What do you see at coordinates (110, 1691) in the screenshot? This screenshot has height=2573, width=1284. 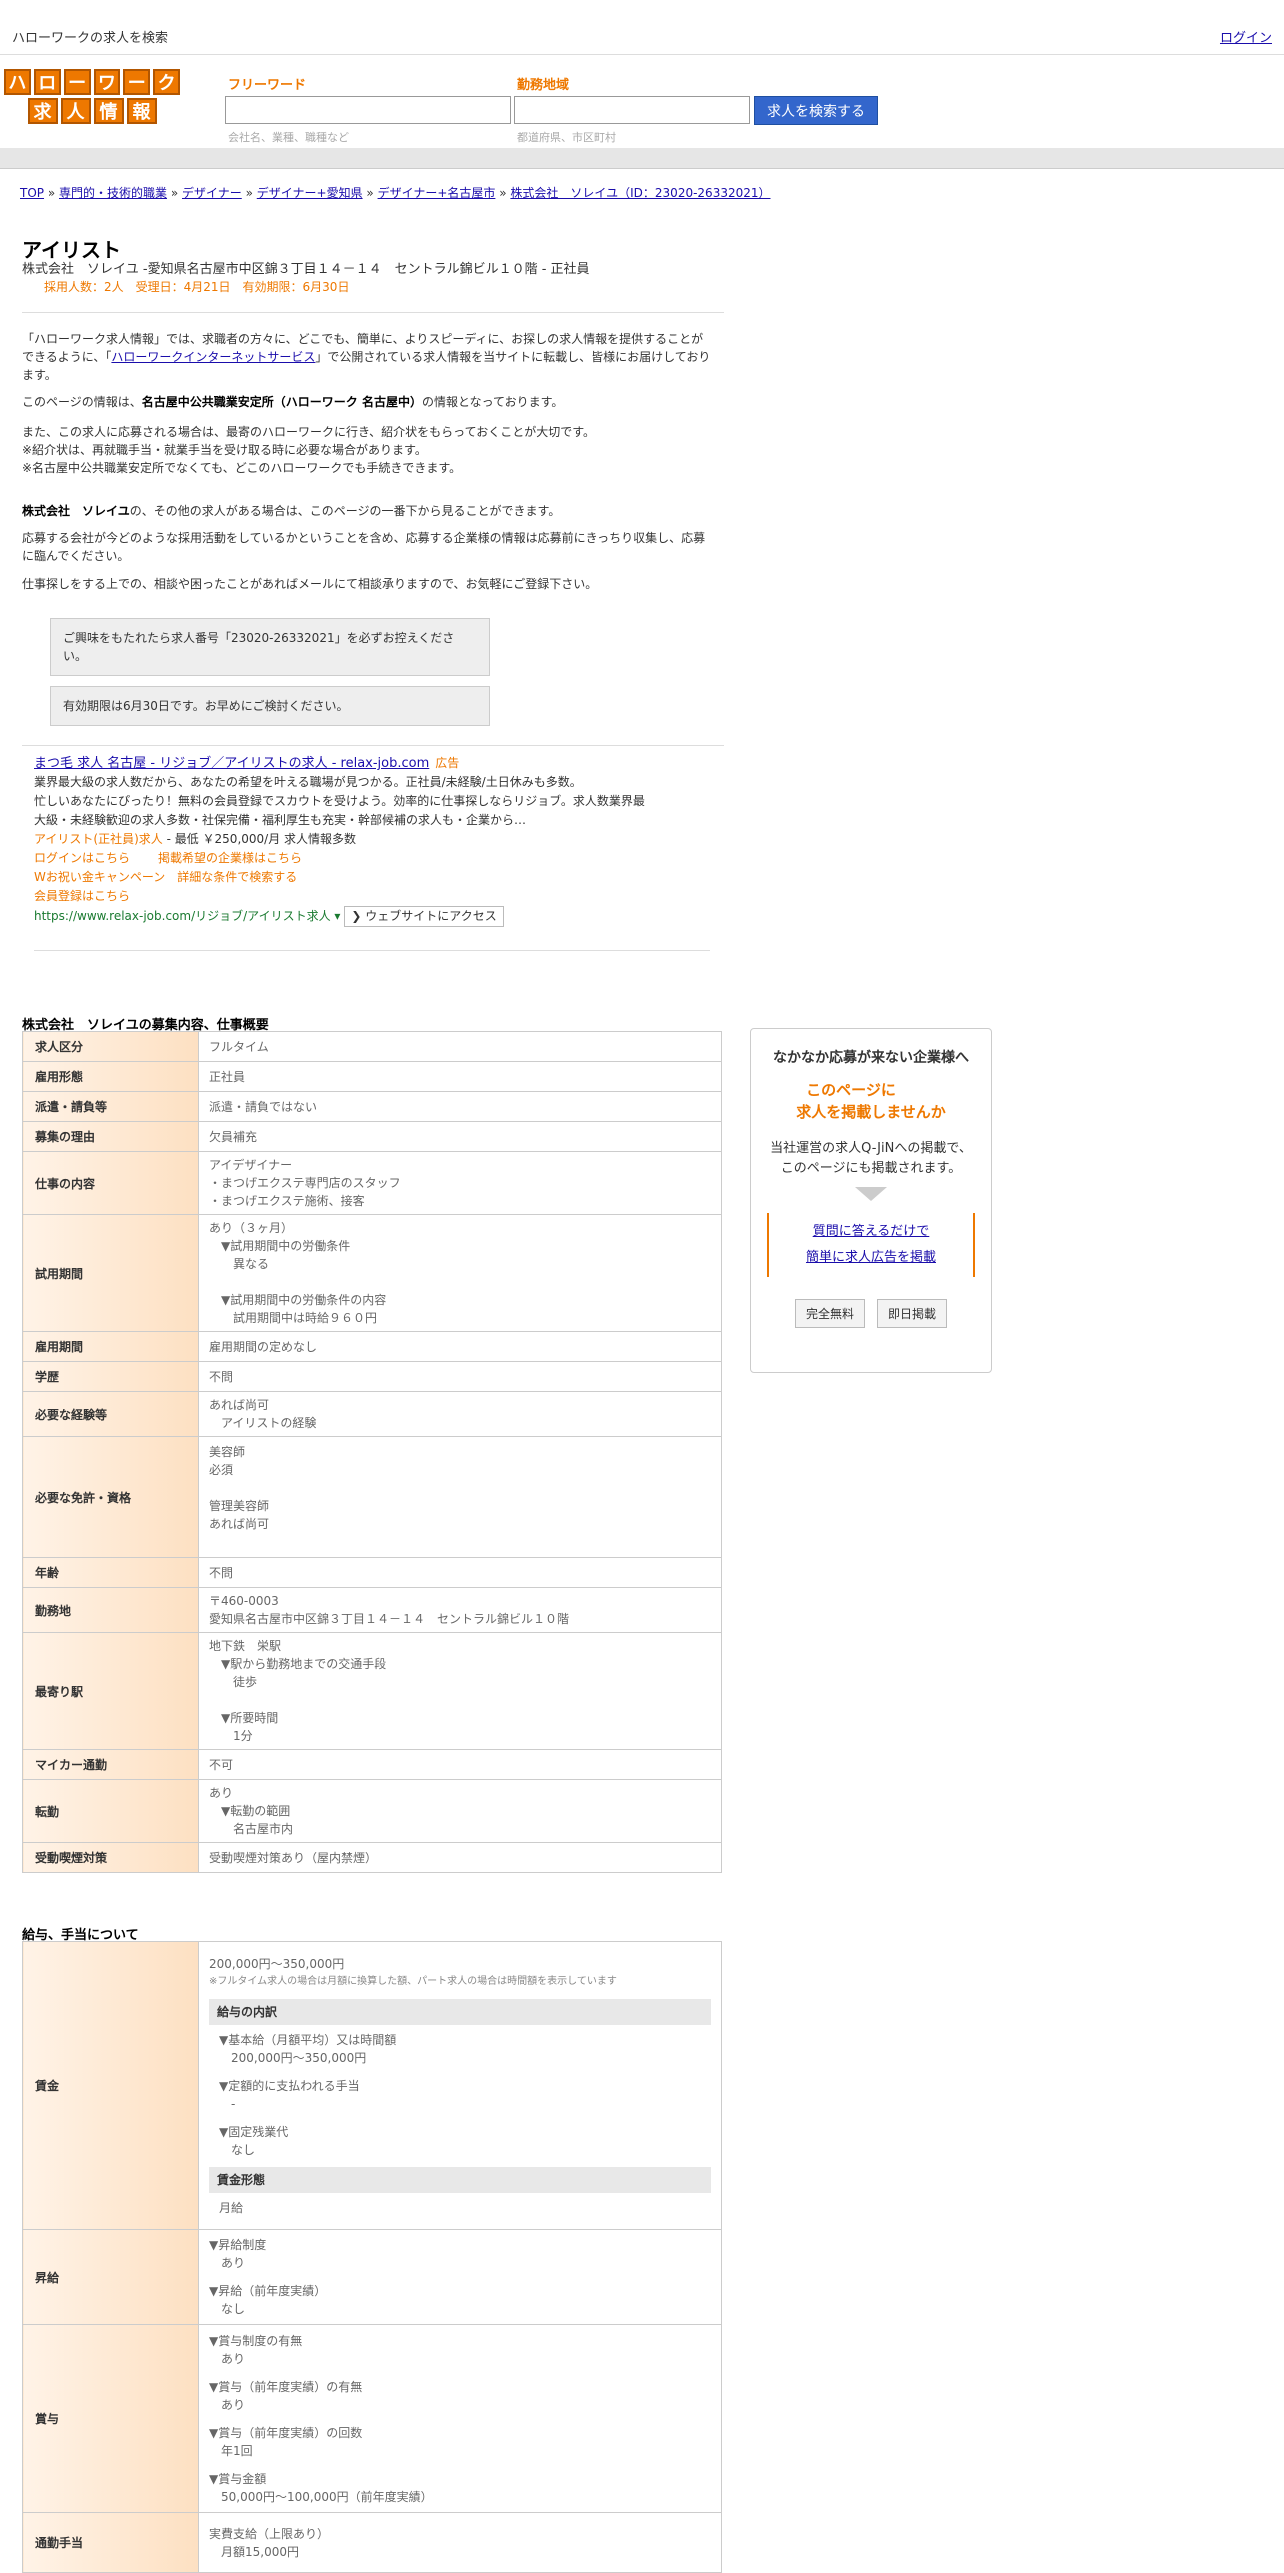 I see `row-key: 最寄り駅` at bounding box center [110, 1691].